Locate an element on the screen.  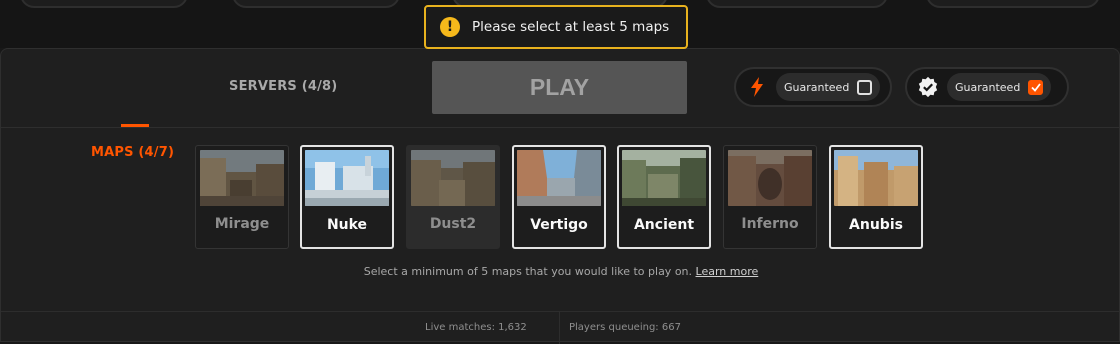
map-thumbnail-ancient is located at coordinates (664, 178).